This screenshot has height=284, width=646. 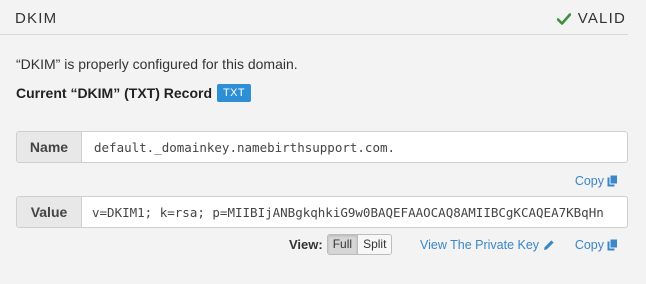 What do you see at coordinates (480, 245) in the screenshot?
I see `private-key-label: View The Private Key` at bounding box center [480, 245].